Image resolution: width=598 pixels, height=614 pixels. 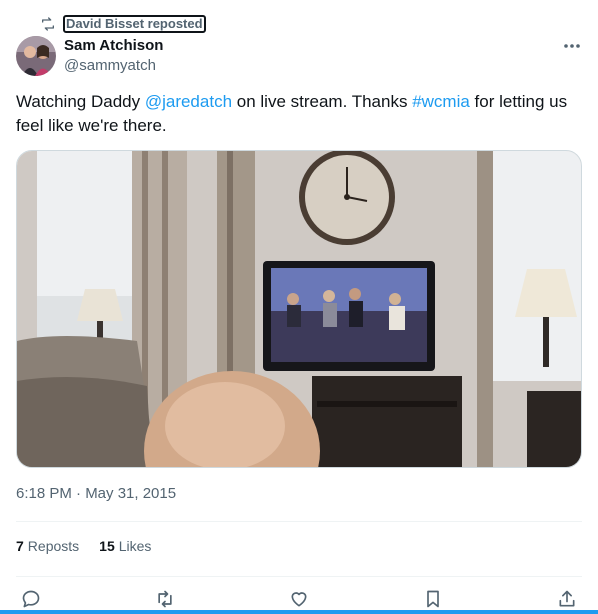 I want to click on reposts-stat: 7 Reposts, so click(x=47, y=546).